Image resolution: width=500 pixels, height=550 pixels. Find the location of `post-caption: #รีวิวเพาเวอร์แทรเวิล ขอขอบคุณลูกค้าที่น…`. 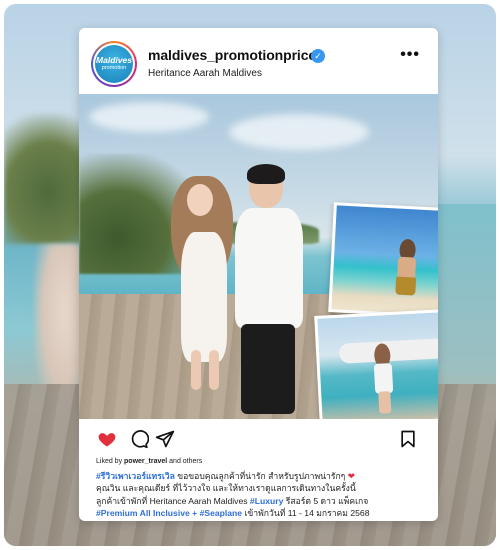

post-caption: #รีวิวเพาเวอร์แทรเวิล ขอขอบคุณลูกค้าที่น… is located at coordinates (233, 495).